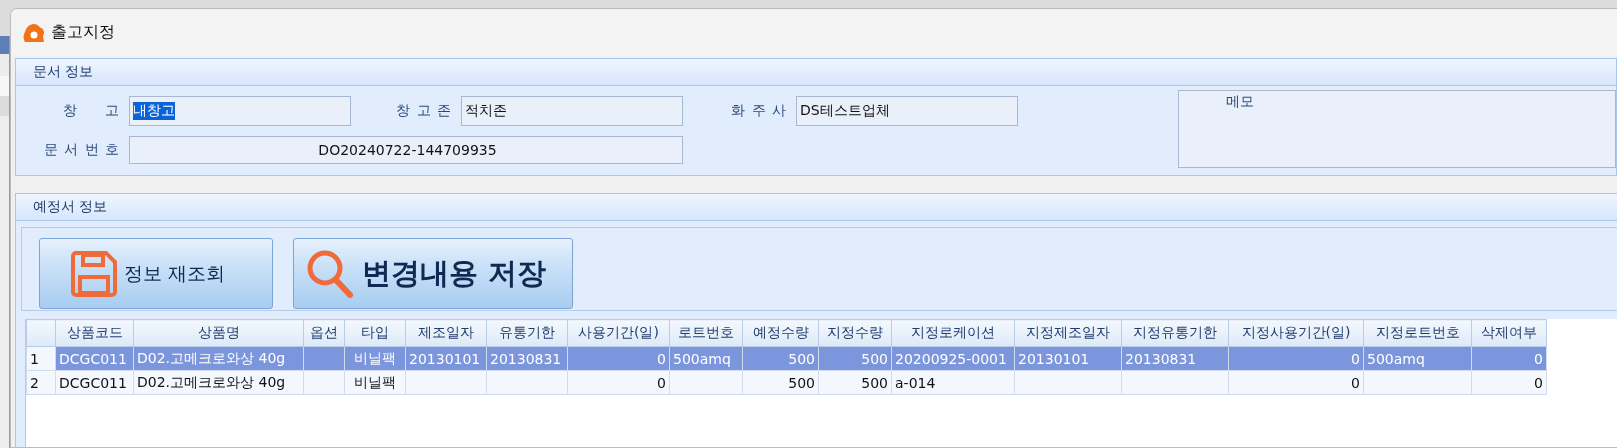  What do you see at coordinates (1417, 333) in the screenshot?
I see `column-header: 지정로트번호` at bounding box center [1417, 333].